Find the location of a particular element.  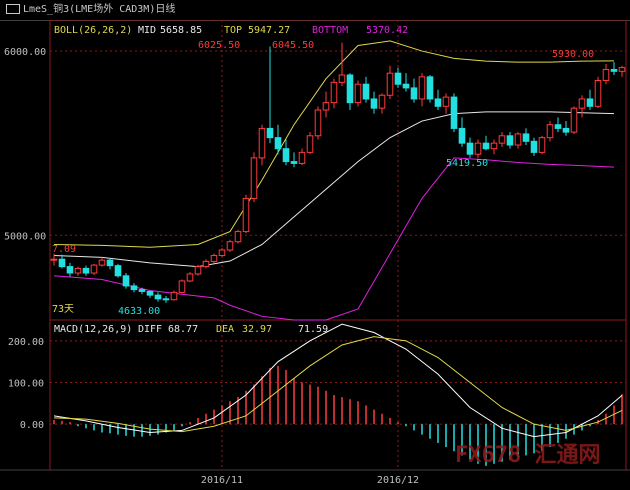

boll-legend-label: BOLL(26,26,2) is located at coordinates (93, 30).